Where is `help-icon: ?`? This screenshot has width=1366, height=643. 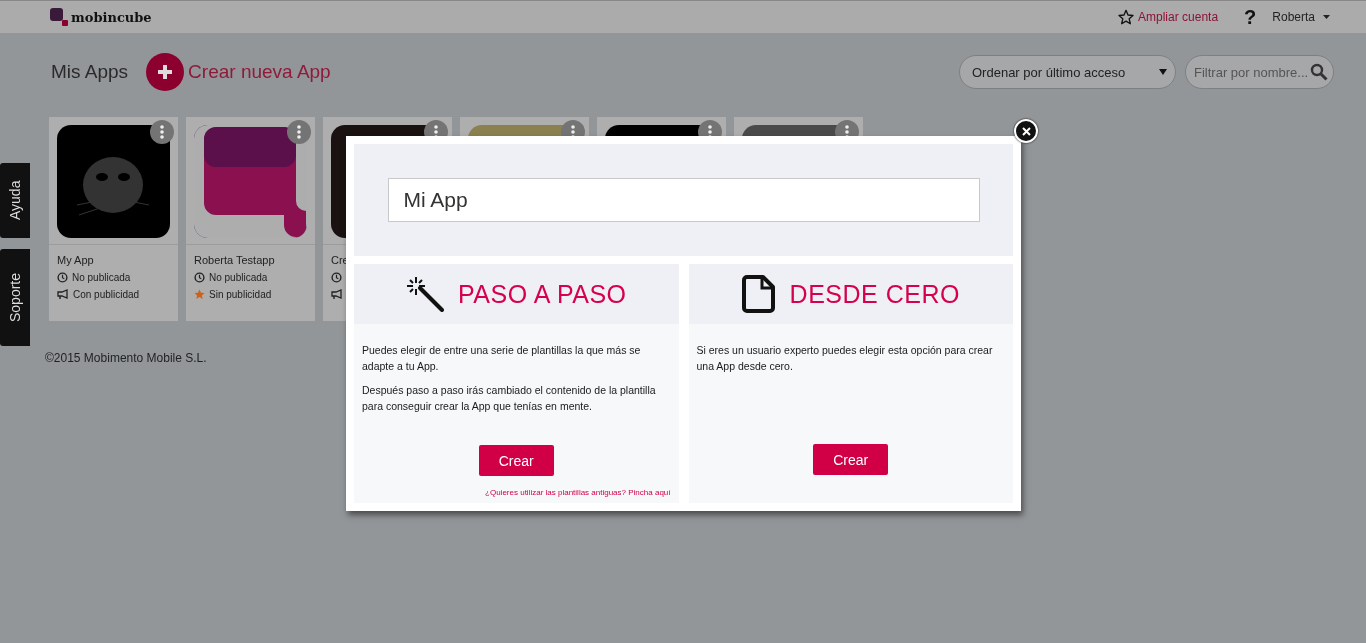 help-icon: ? is located at coordinates (1250, 17).